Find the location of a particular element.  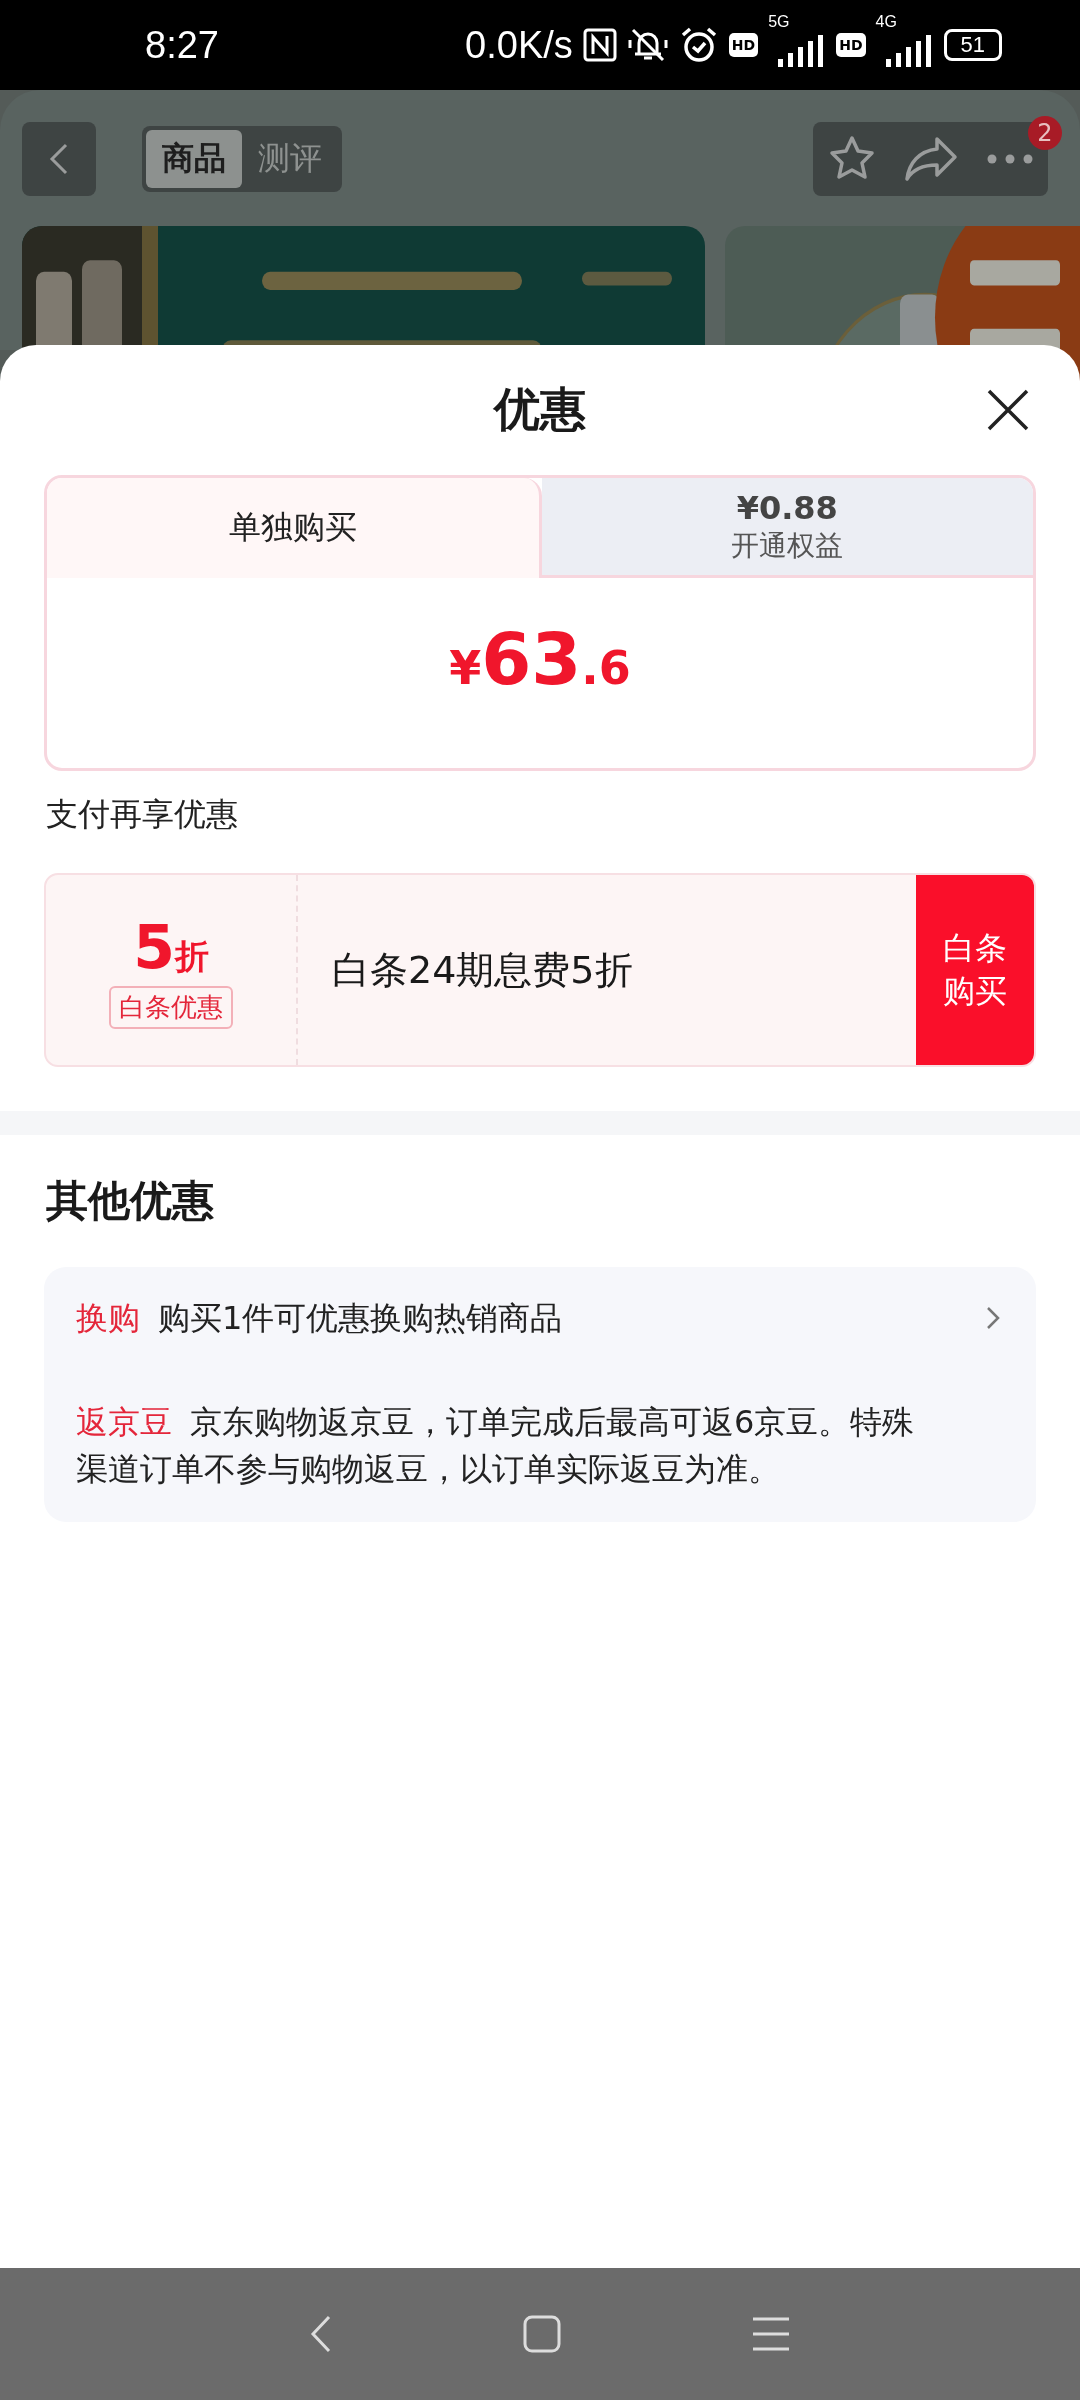

offer-text: 返京豆 京东购物返京豆，订单完成后最高可返6京豆。特殊渠道订单不参与购物返豆，以订单实际返豆为准。 is located at coordinates (496, 1446).